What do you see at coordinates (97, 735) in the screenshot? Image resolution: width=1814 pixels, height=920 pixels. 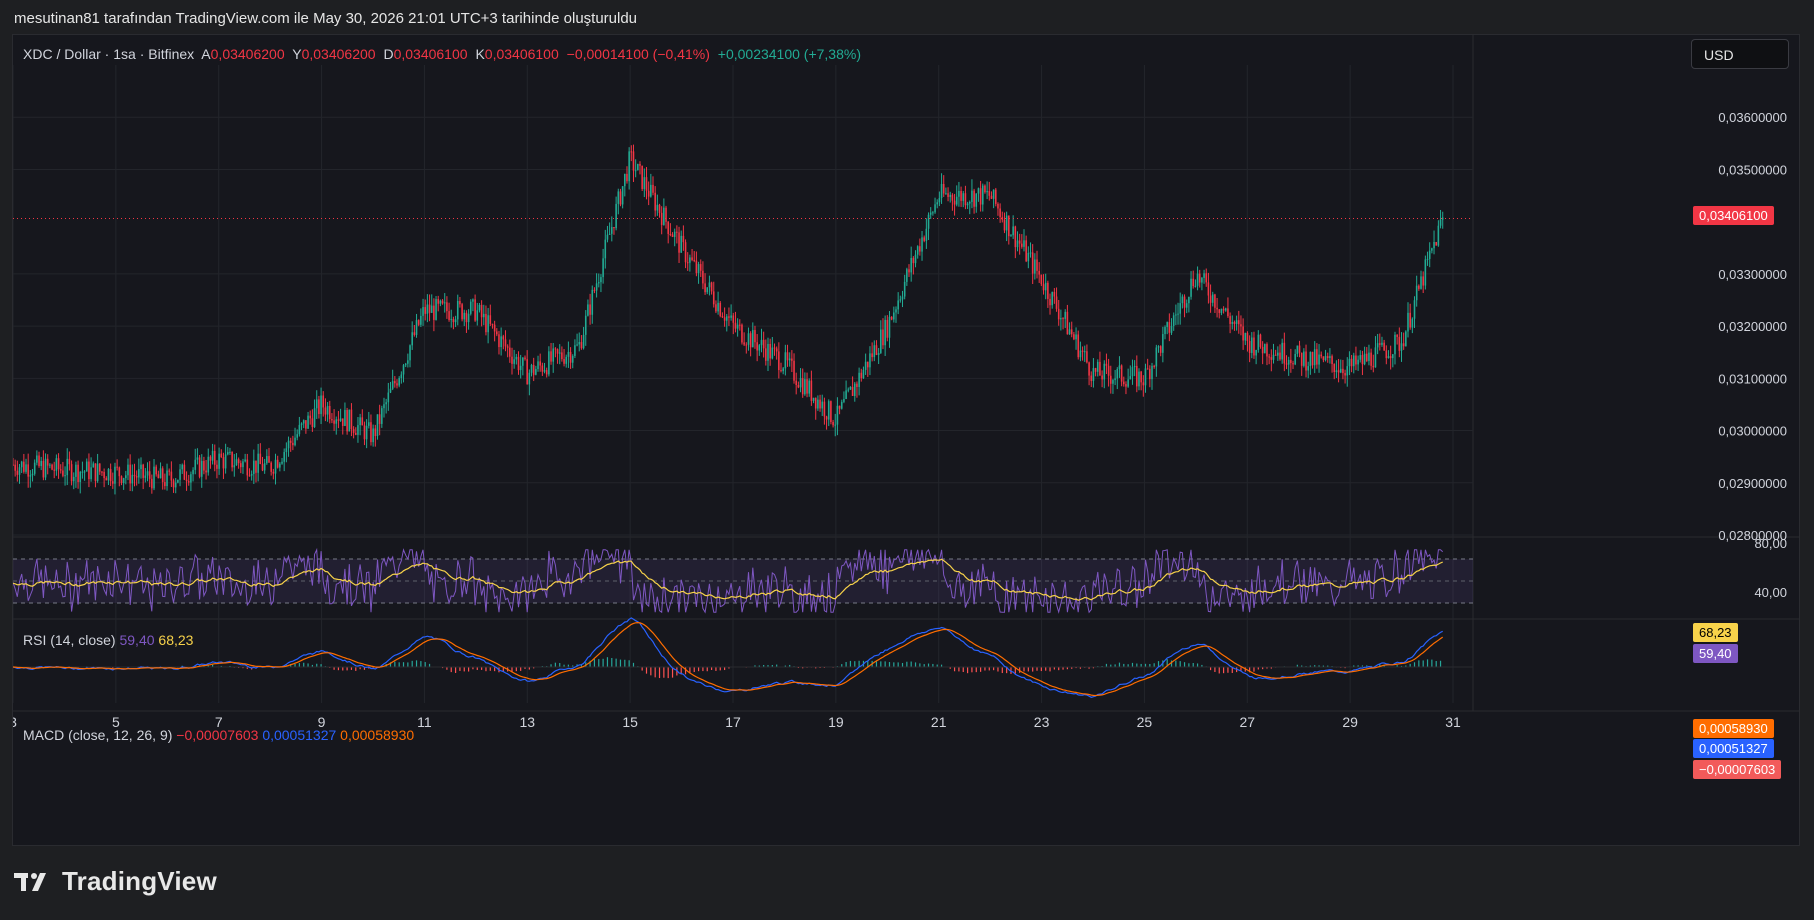 I see `macd-label: MACD (close, 12, 26, 9)` at bounding box center [97, 735].